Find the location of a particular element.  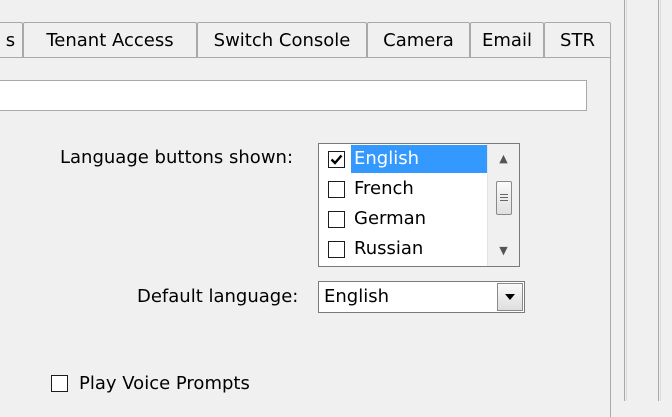

checkbox-german is located at coordinates (336, 219).